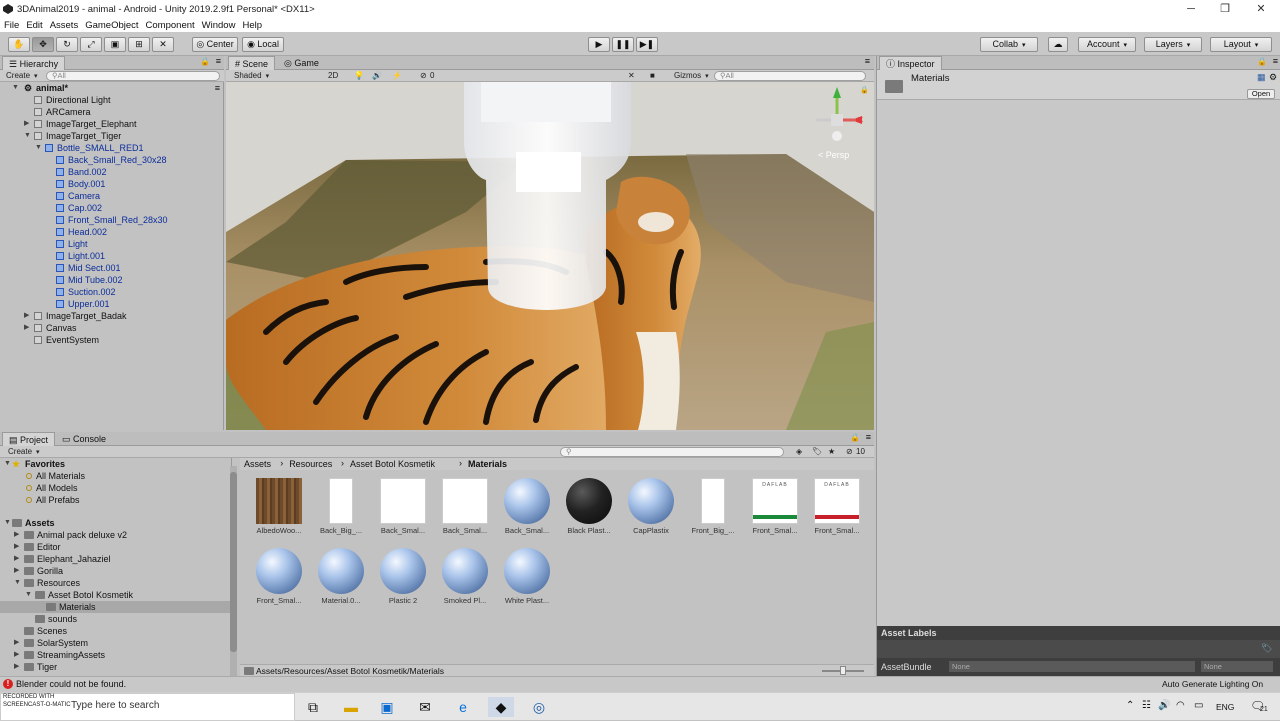  I want to click on favorite-star-icon: ★, so click(831, 452).